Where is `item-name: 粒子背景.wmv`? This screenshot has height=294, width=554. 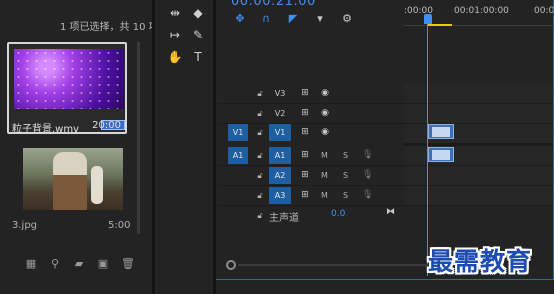 item-name: 粒子背景.wmv is located at coordinates (46, 129).